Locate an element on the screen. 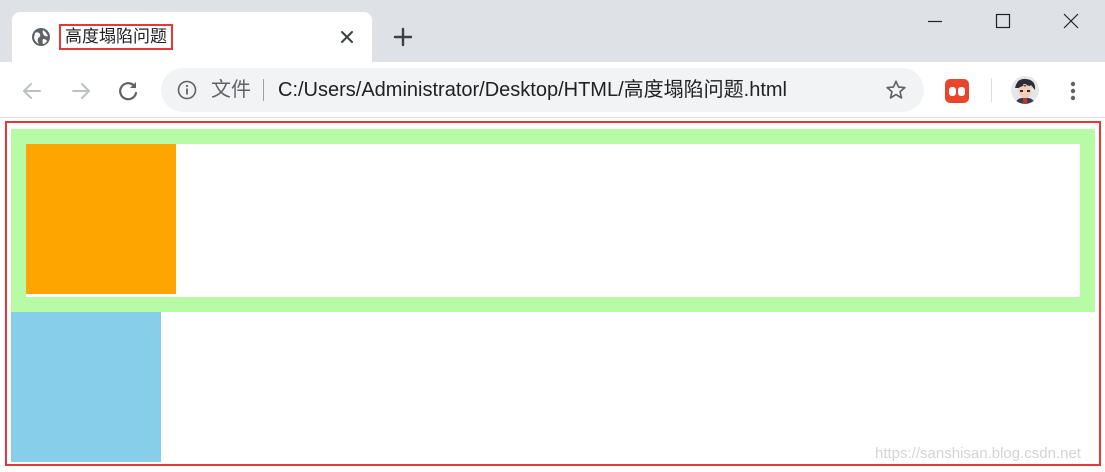 The image size is (1105, 472). browser-tab: 高度塌陷问题 is located at coordinates (192, 37).